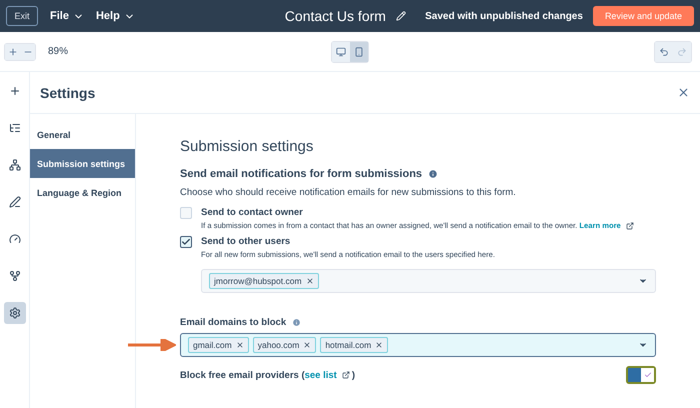  Describe the element at coordinates (58, 51) in the screenshot. I see `zoom-level: 89%` at that location.